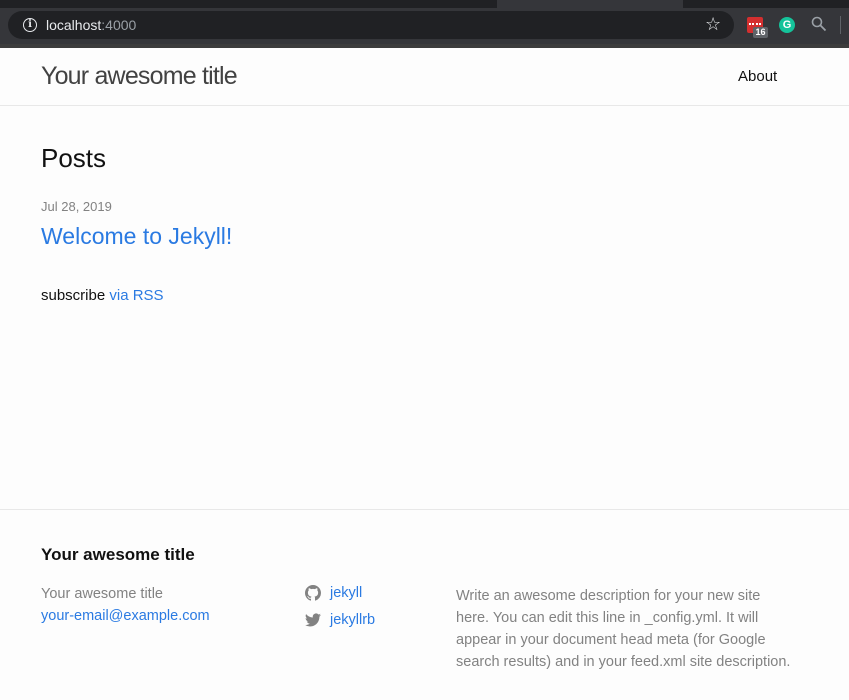  I want to click on nav-about-link: About, so click(757, 76).